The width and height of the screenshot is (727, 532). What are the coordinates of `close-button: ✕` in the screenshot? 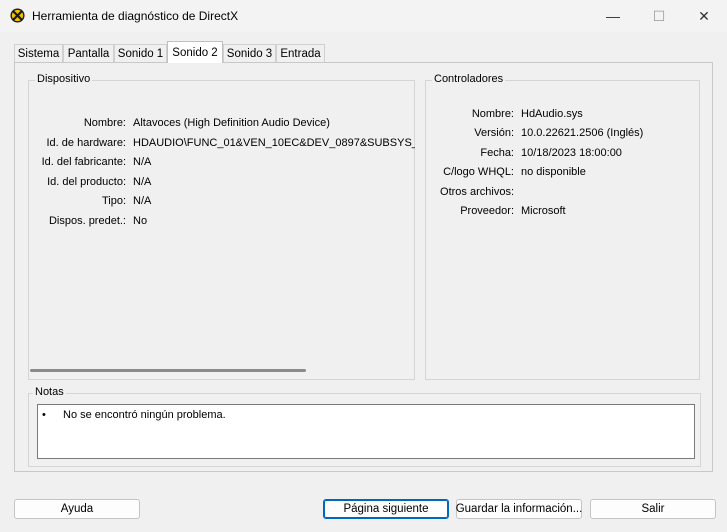 It's located at (704, 16).